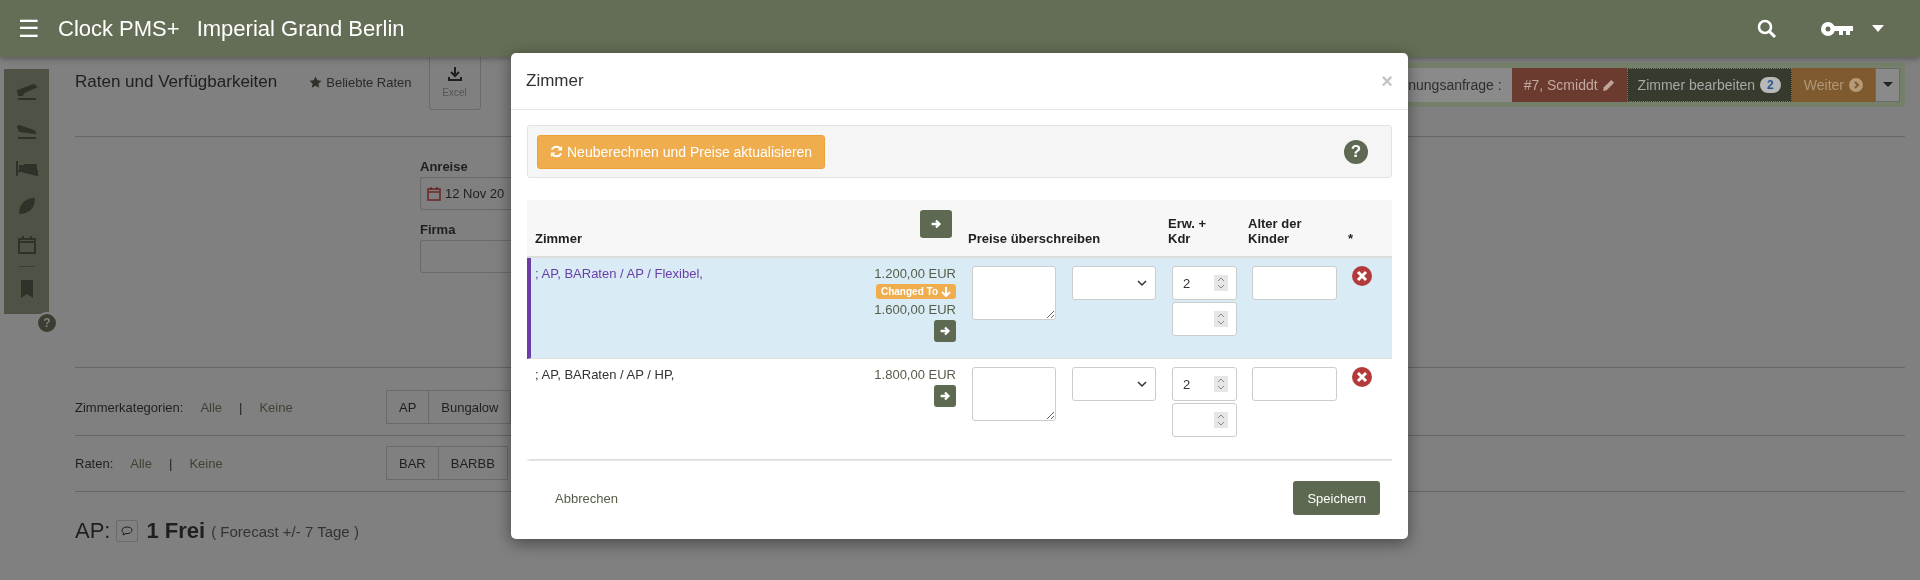 Image resolution: width=1920 pixels, height=580 pixels. What do you see at coordinates (438, 229) in the screenshot?
I see `company-label: Firma` at bounding box center [438, 229].